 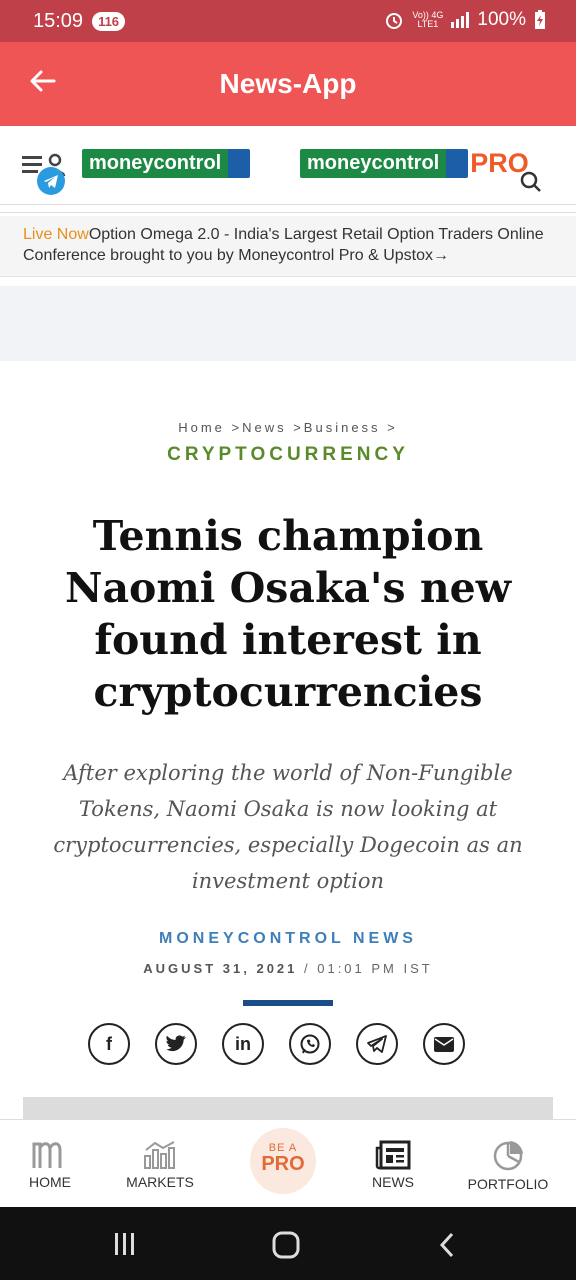 I want to click on alarm-icon, so click(x=394, y=21).